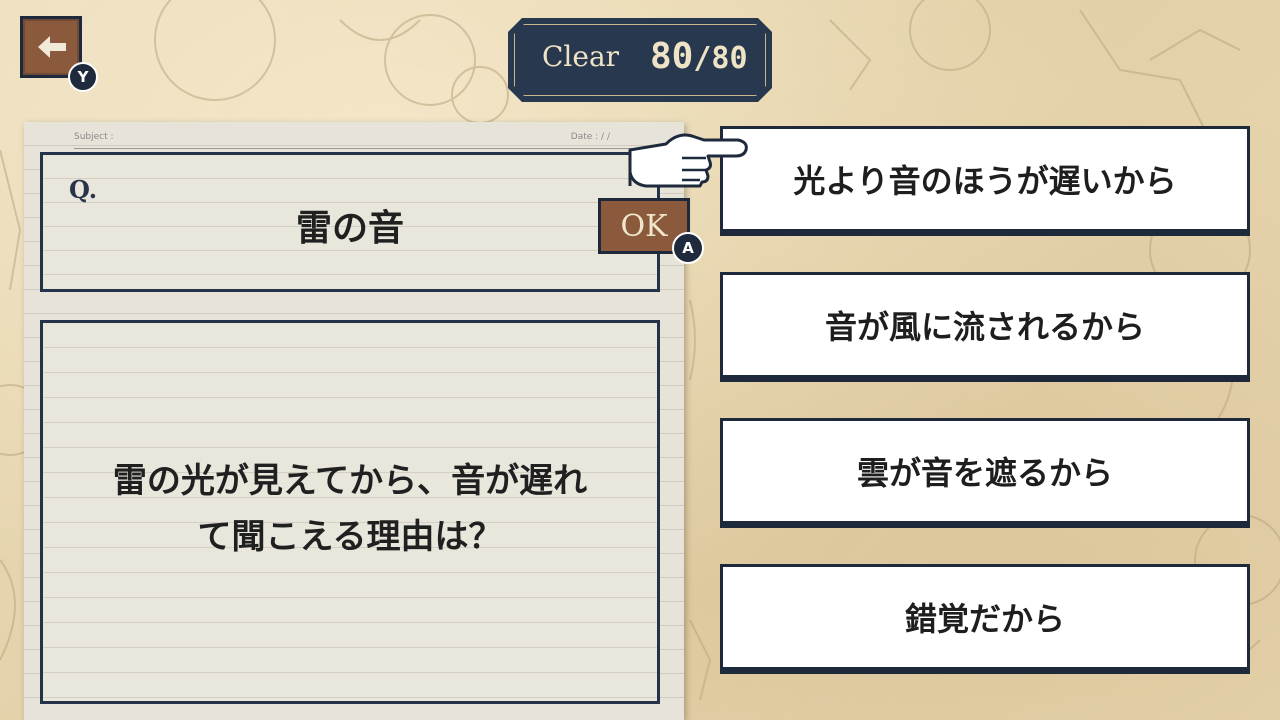  I want to click on clear-counter-panel: Clear 80/80, so click(640, 60).